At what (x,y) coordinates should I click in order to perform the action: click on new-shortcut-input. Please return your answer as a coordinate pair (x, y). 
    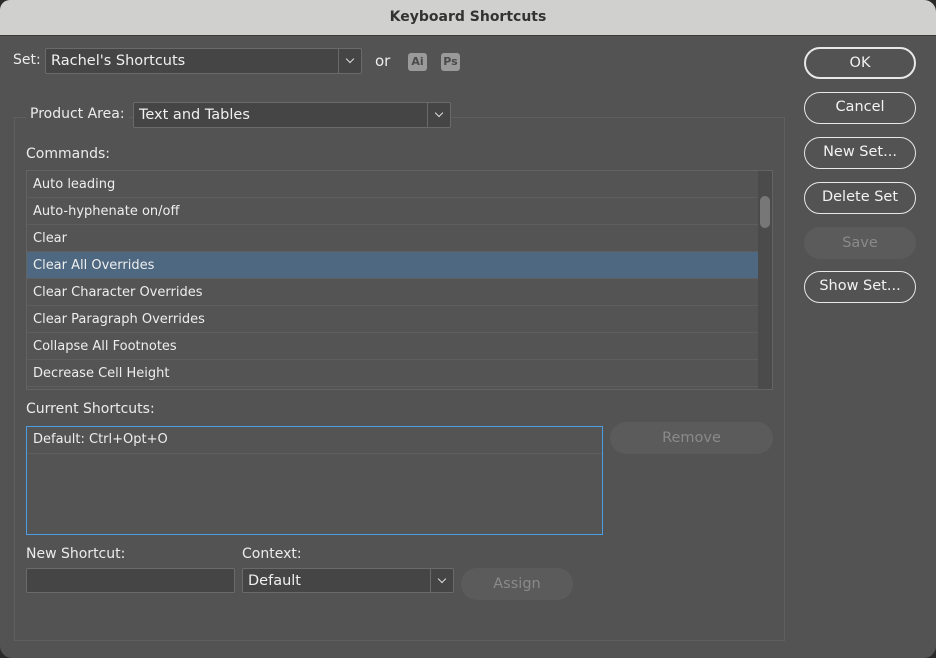
    Looking at the image, I should click on (130, 580).